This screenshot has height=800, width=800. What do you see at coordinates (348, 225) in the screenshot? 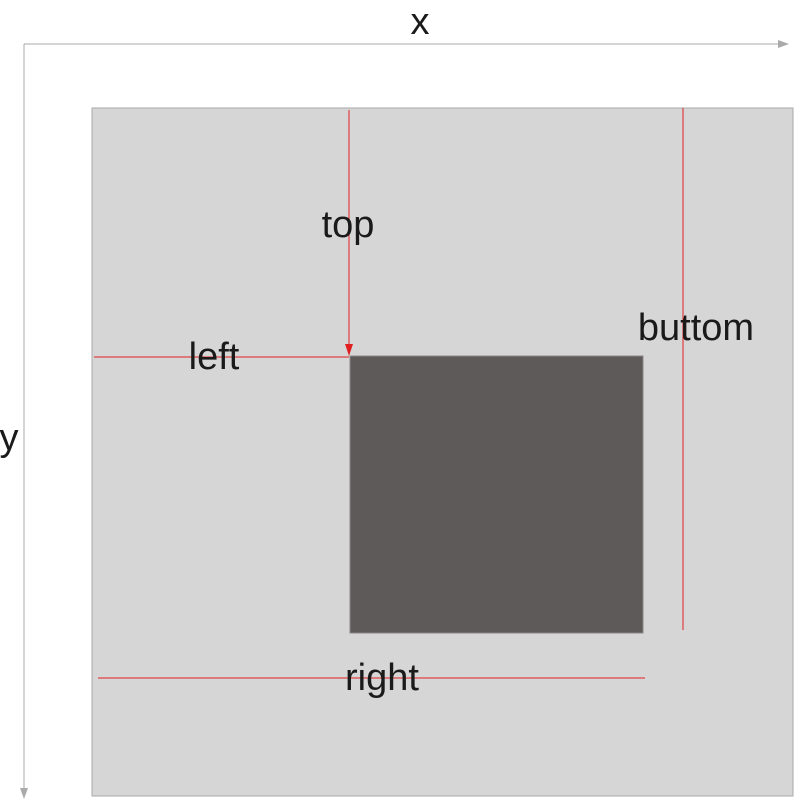
I see `top-label: top` at bounding box center [348, 225].